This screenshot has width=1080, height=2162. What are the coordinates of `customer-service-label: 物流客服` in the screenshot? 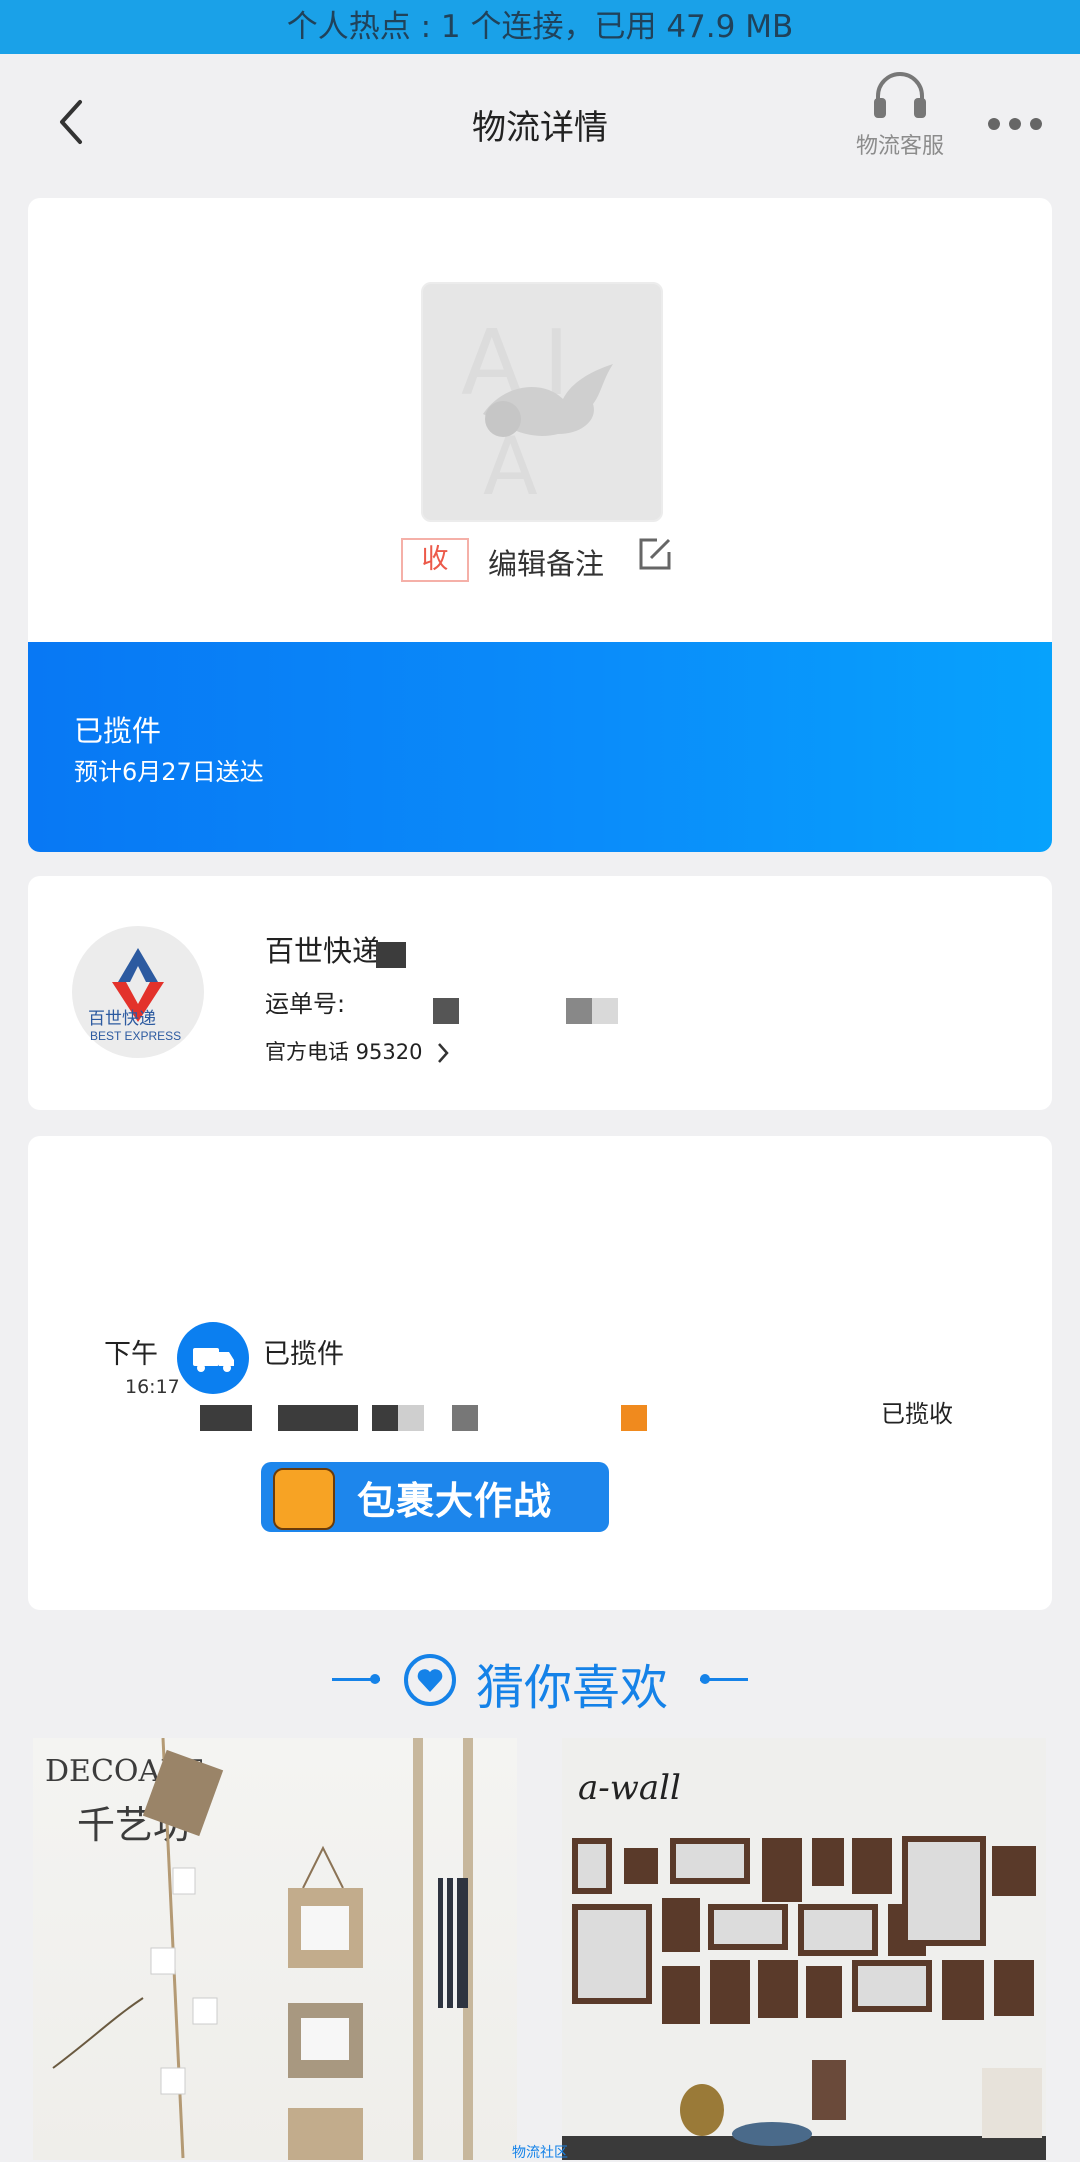 It's located at (899, 146).